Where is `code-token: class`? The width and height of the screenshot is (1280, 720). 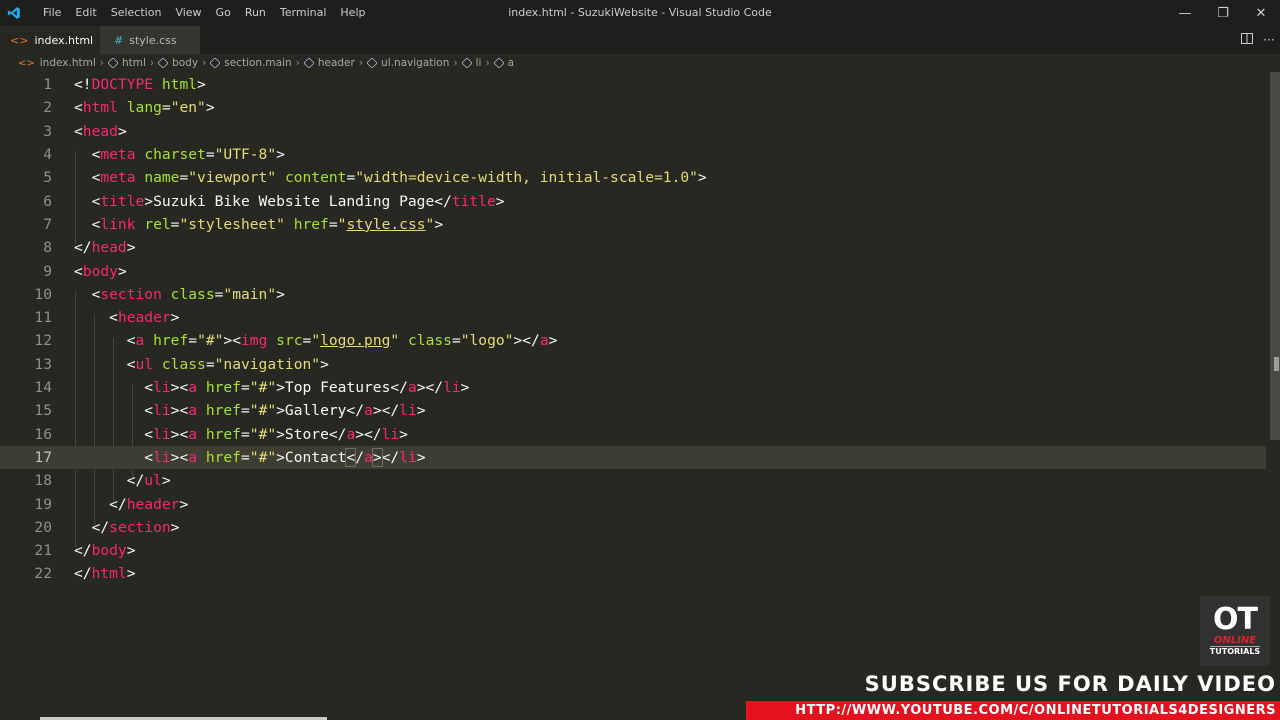
code-token: class is located at coordinates (183, 364).